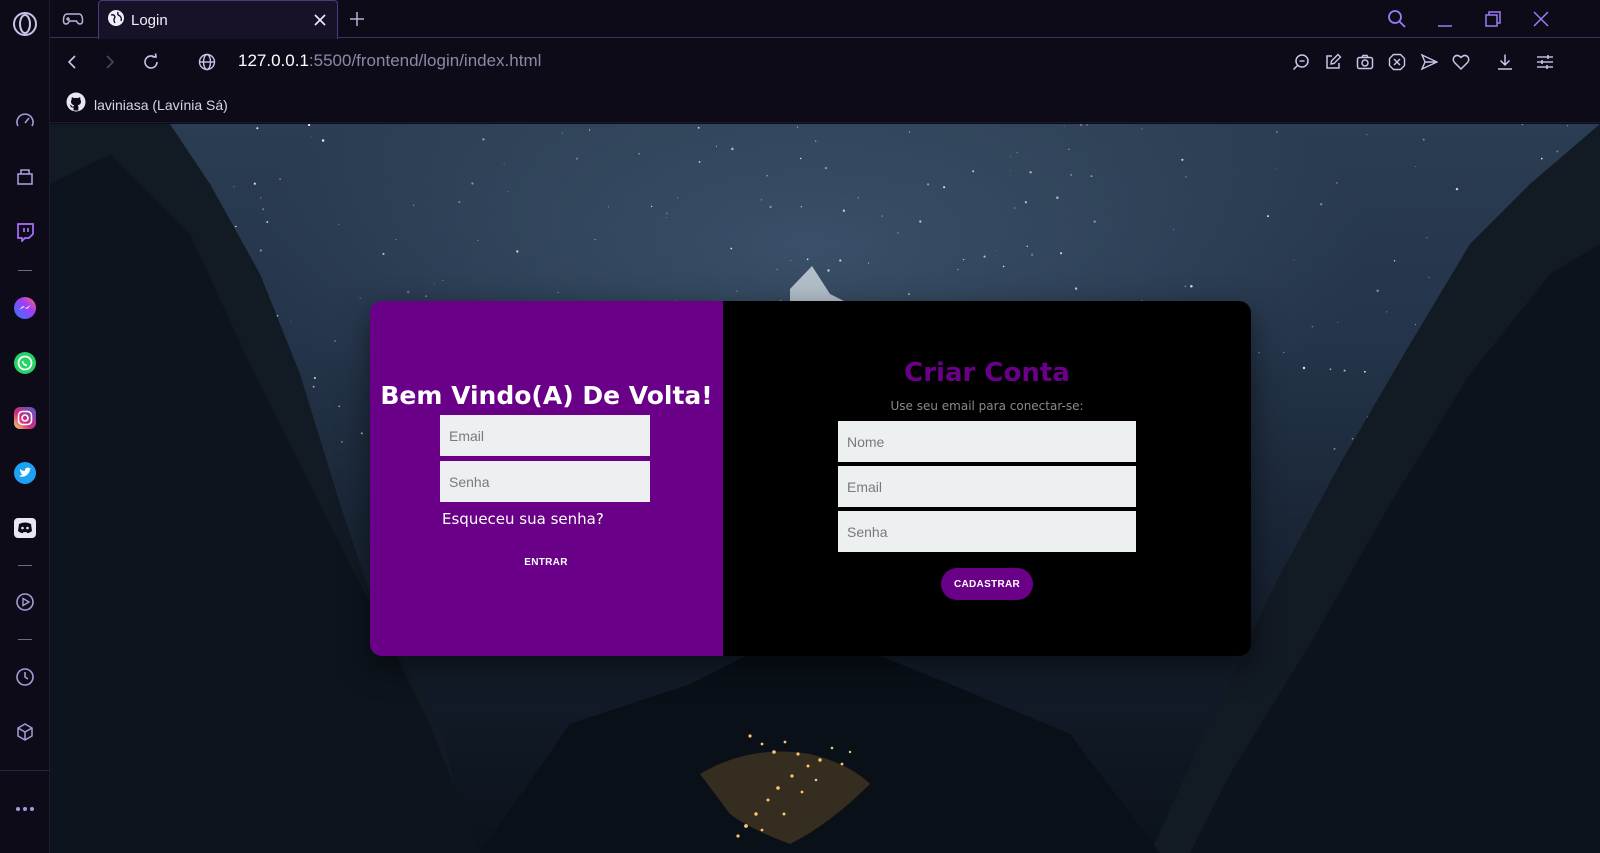 This screenshot has width=1600, height=853. Describe the element at coordinates (825, 104) in the screenshot. I see `bookmarks-bar: laviniasa (Lavínia Sá)` at that location.